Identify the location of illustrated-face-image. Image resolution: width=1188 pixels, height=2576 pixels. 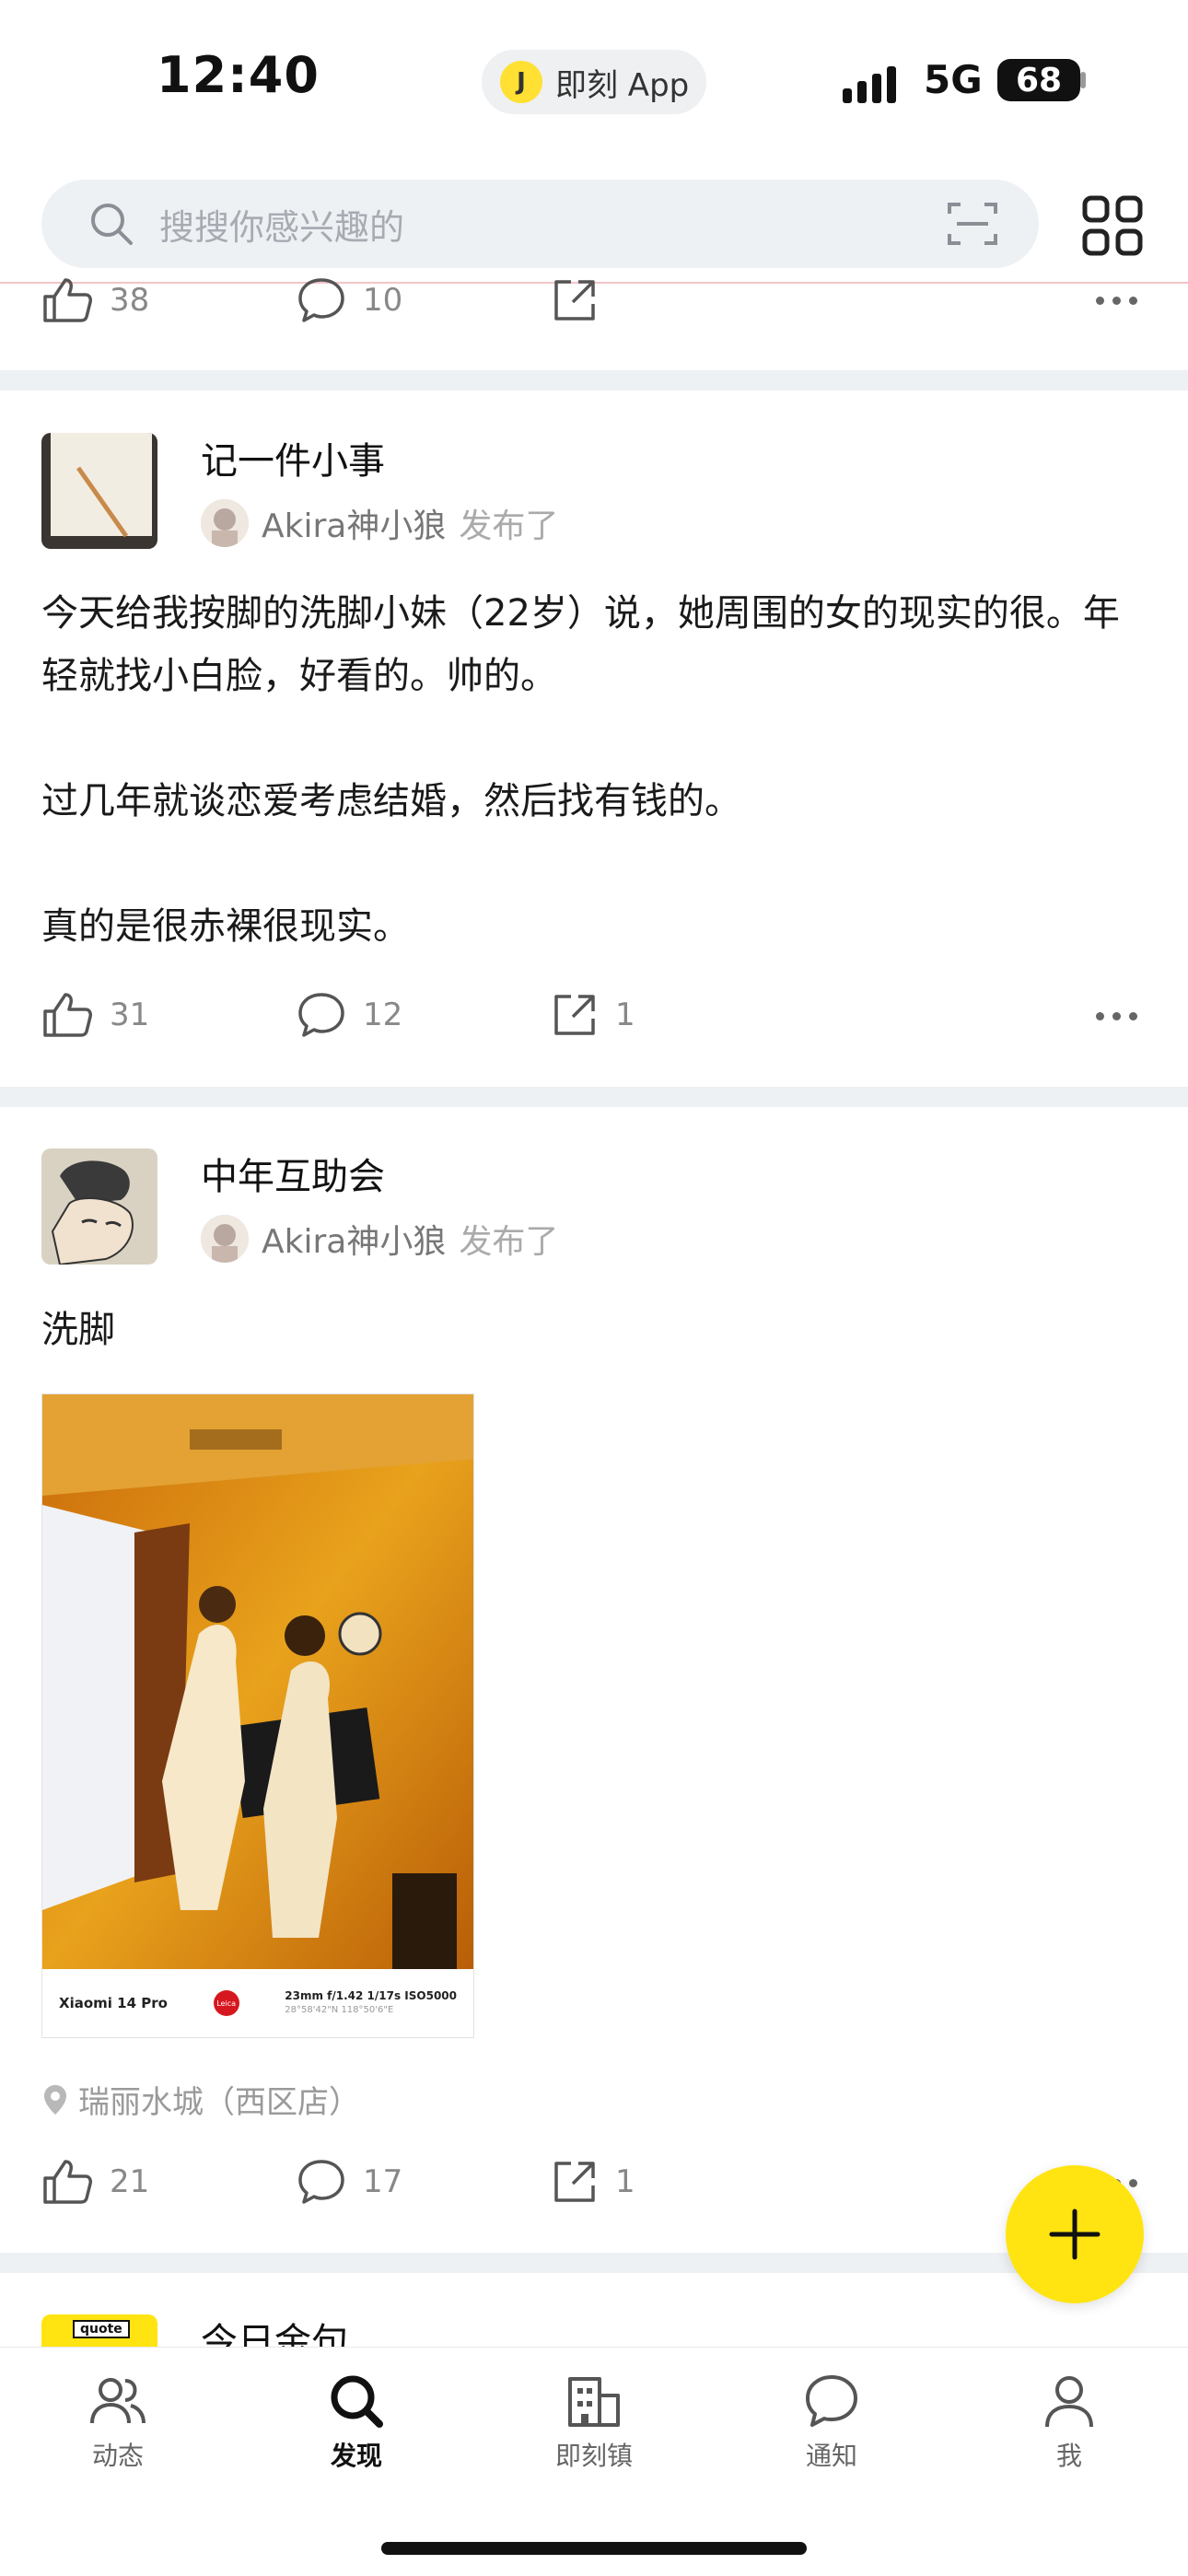
(99, 1206).